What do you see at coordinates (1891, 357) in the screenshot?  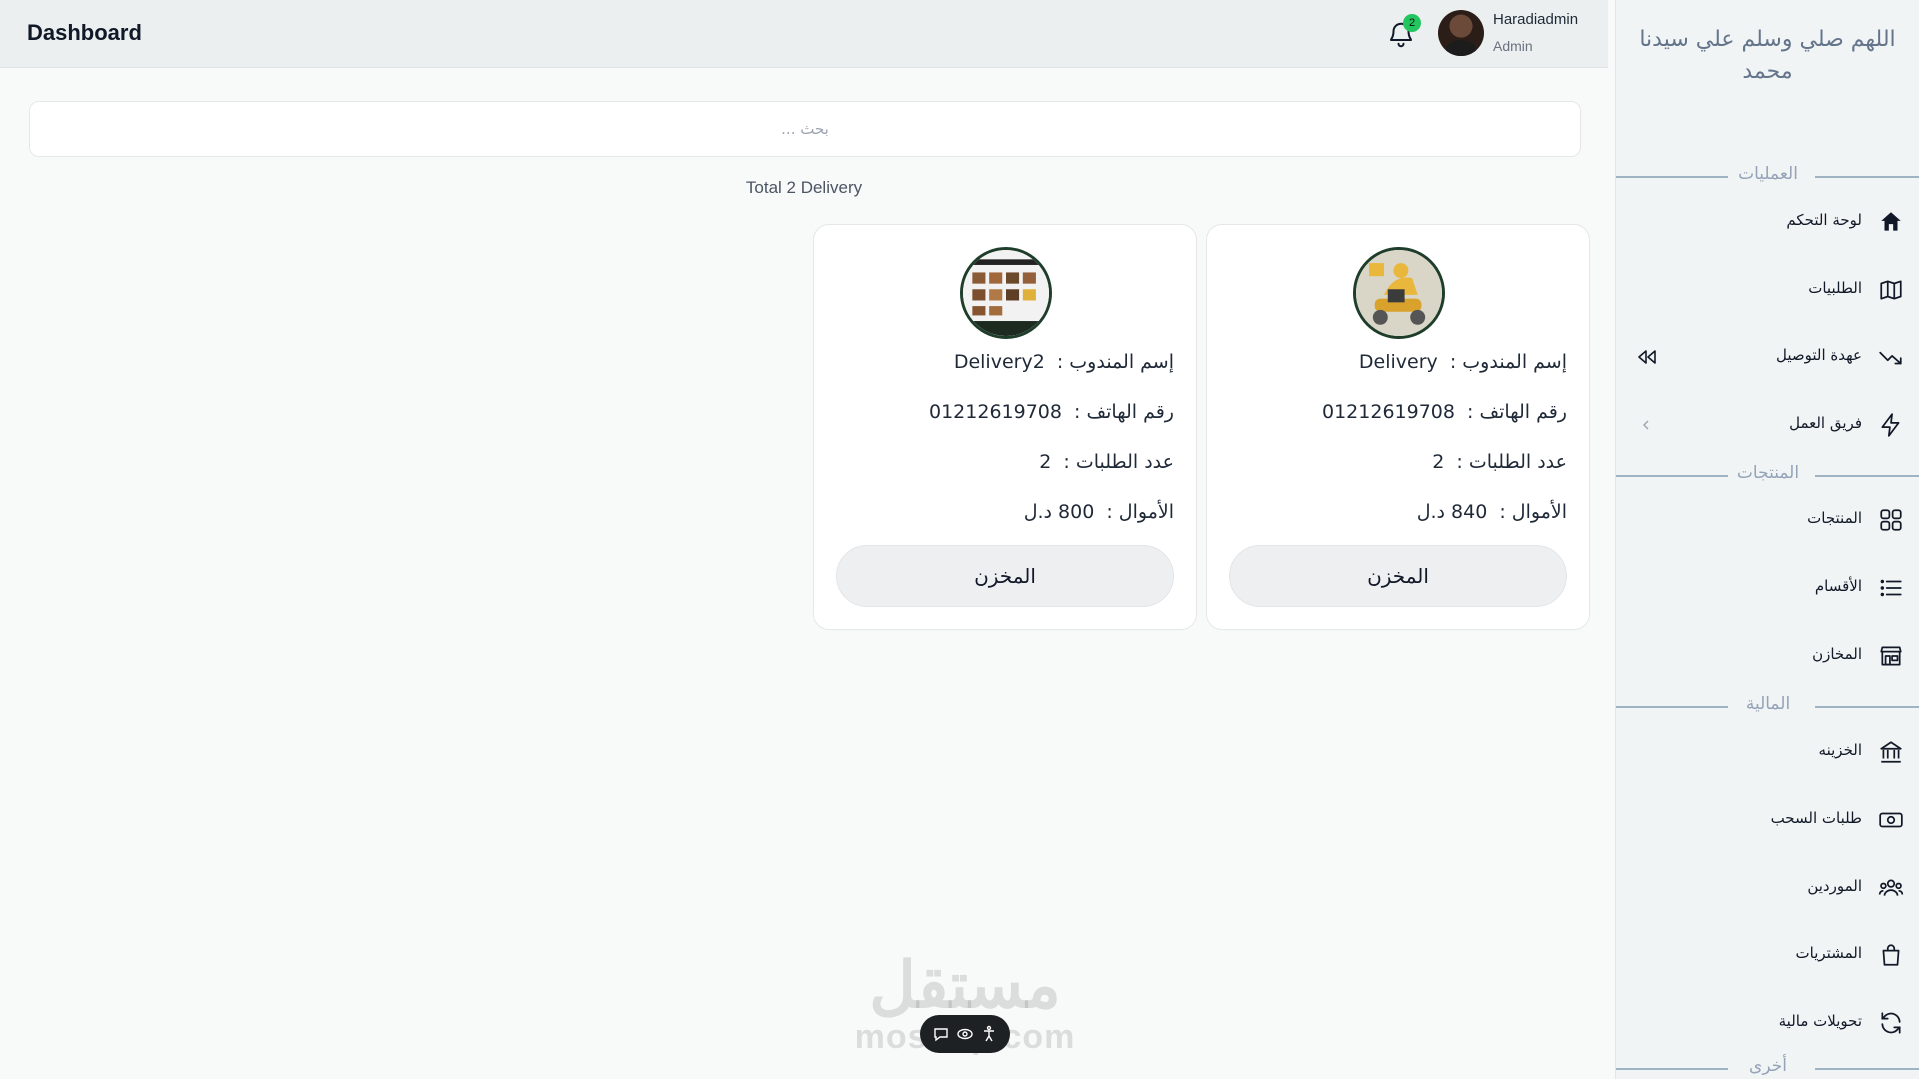 I see `trend-down-icon` at bounding box center [1891, 357].